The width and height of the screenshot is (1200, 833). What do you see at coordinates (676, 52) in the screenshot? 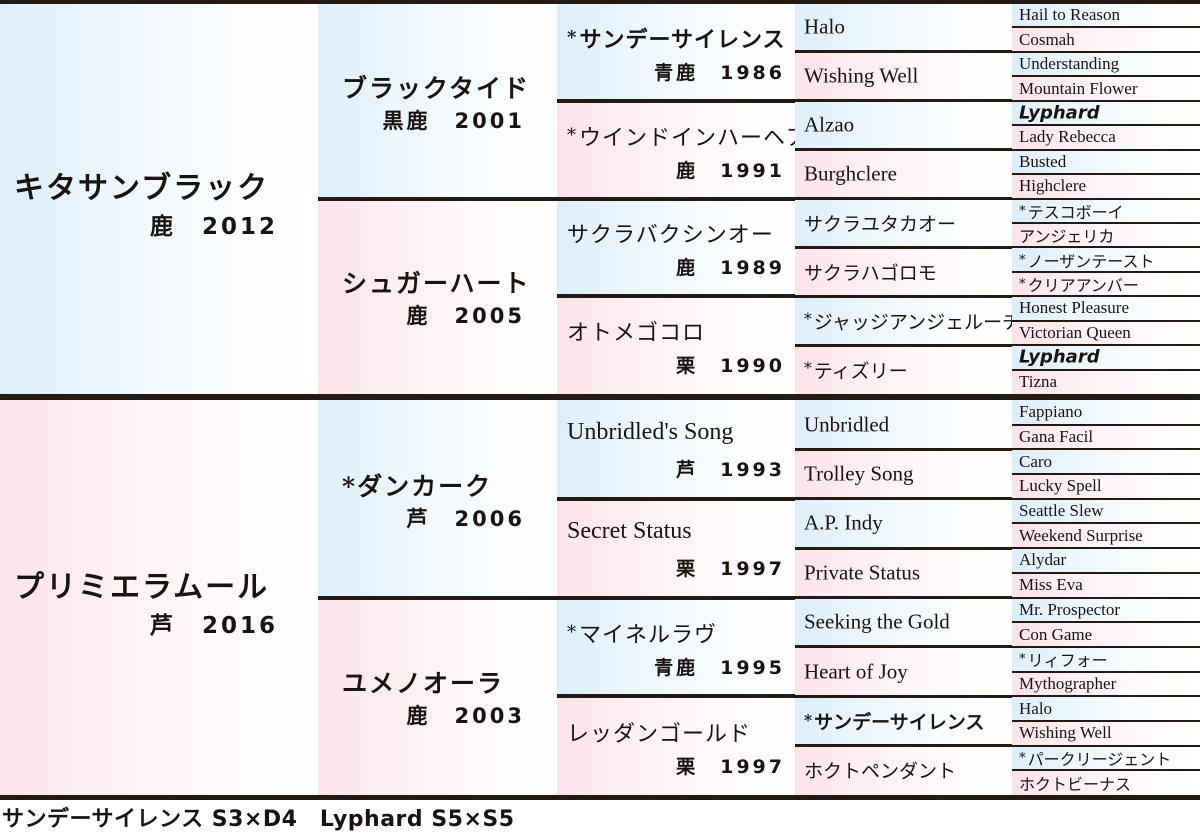
I see `gen3-cell: *サンデーサイレンス 青鹿 1986` at bounding box center [676, 52].